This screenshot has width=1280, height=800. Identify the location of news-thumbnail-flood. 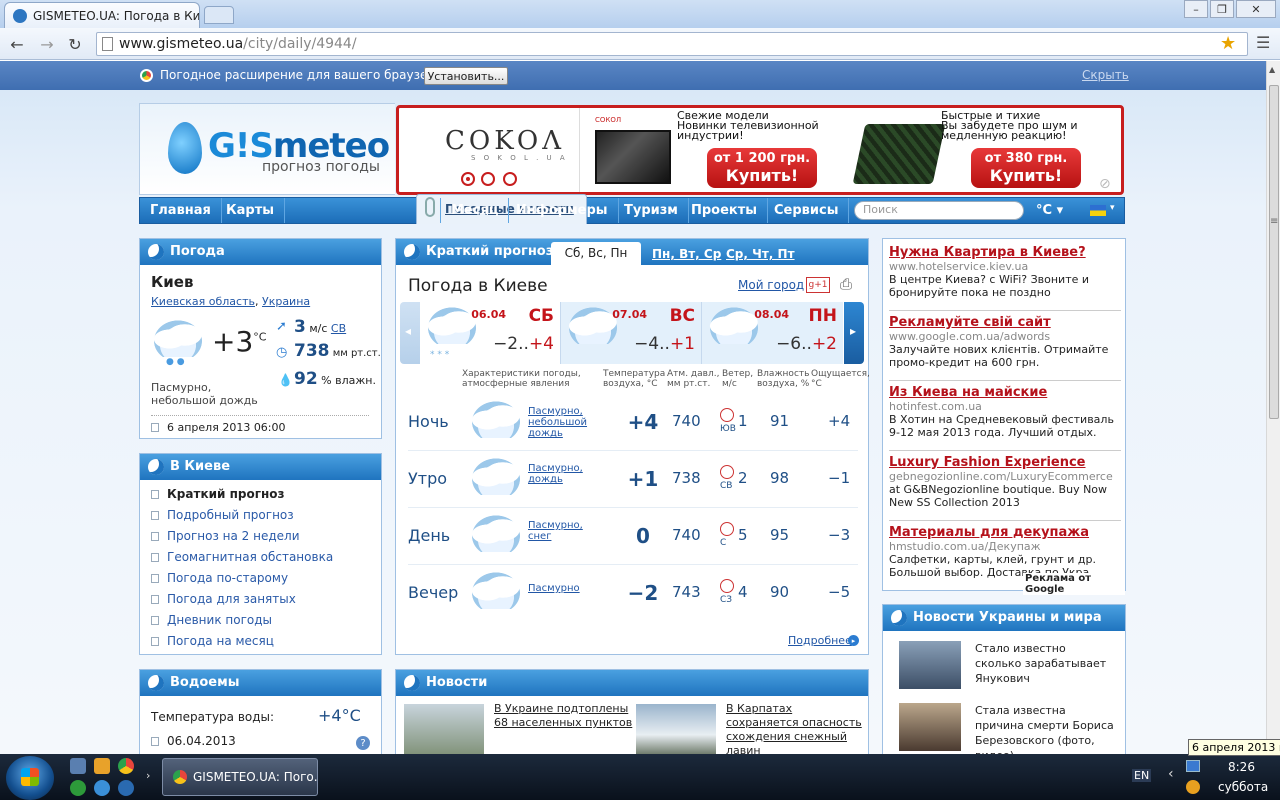
(444, 732).